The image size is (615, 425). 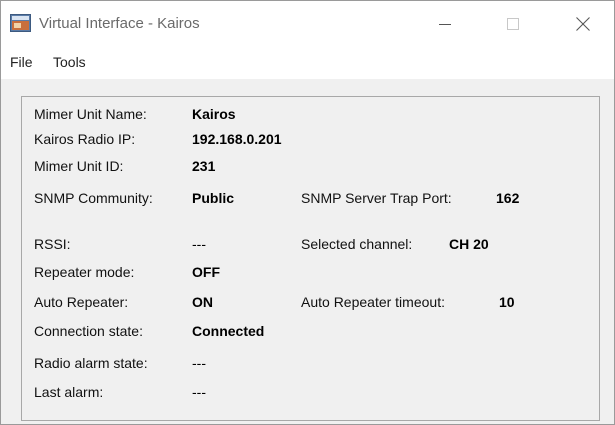 I want to click on snmp-community-value: Public, so click(x=213, y=198).